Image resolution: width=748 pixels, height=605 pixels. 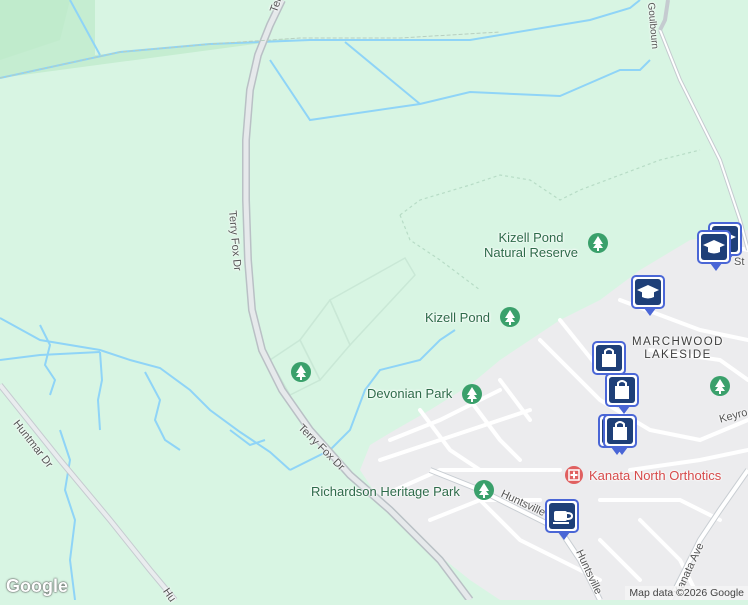 I want to click on road-label-st: St, so click(x=739, y=262).